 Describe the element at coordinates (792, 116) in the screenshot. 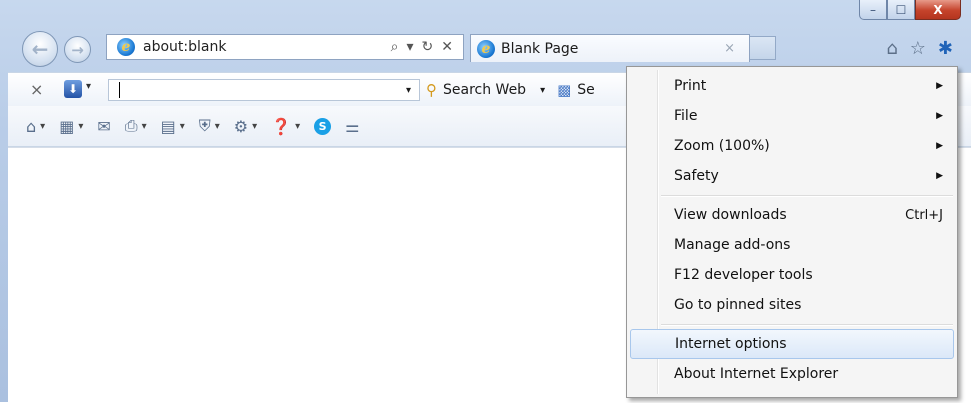

I see `menu-item-file: File ▶` at that location.